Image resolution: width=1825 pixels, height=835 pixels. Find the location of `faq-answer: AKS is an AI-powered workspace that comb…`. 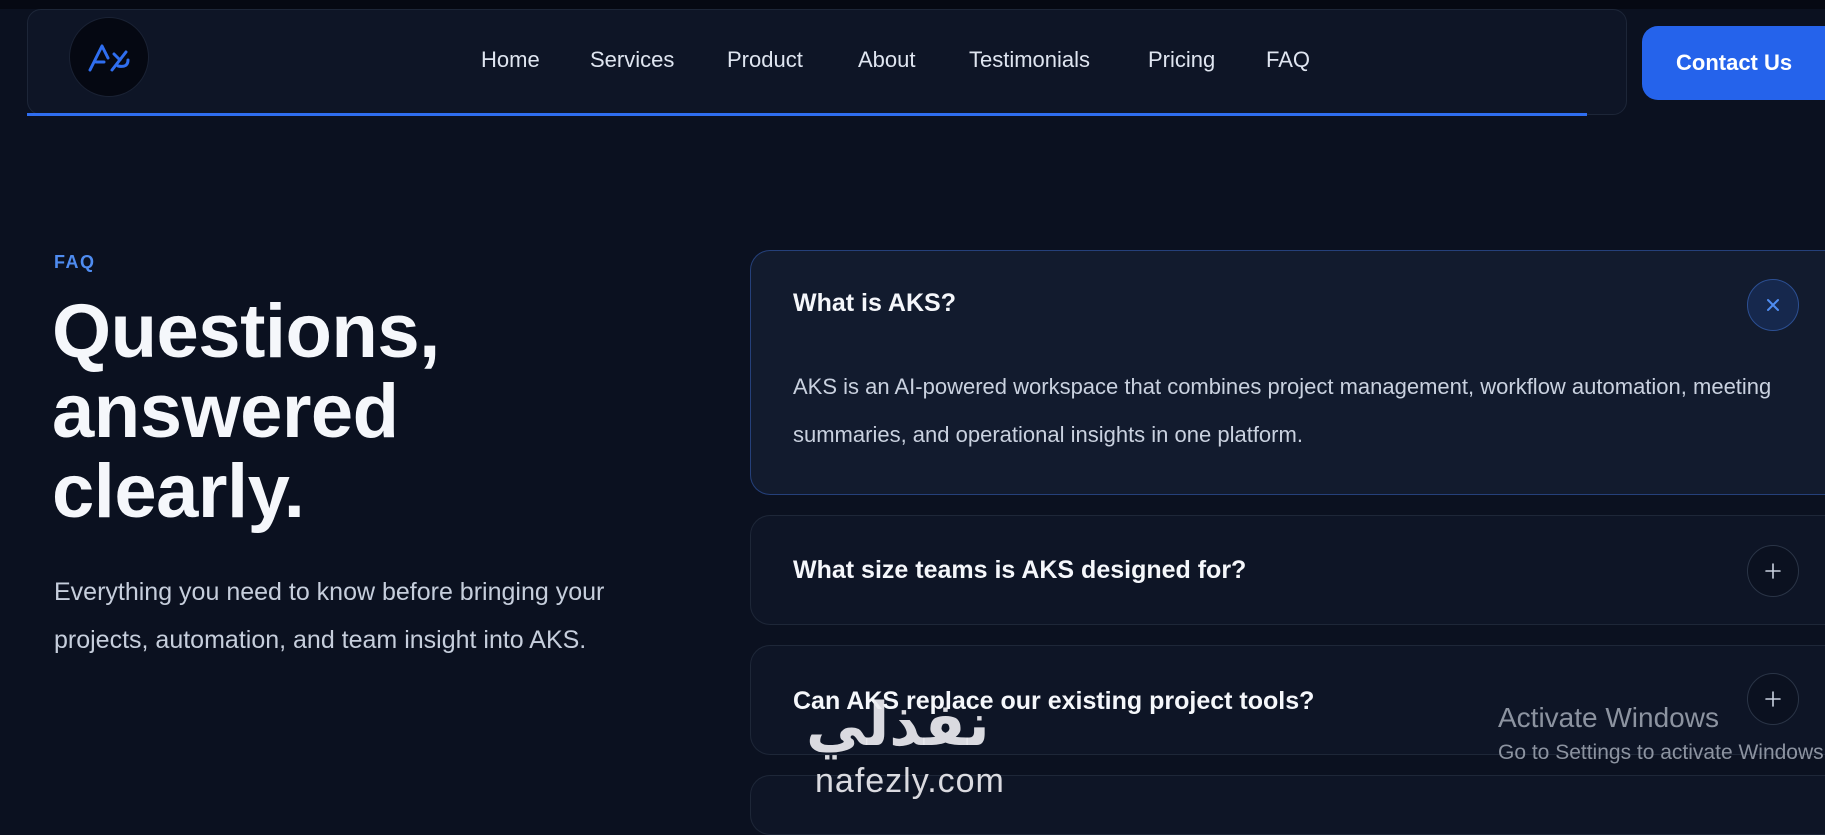

faq-answer: AKS is an AI-powered workspace that comb… is located at coordinates (1282, 410).